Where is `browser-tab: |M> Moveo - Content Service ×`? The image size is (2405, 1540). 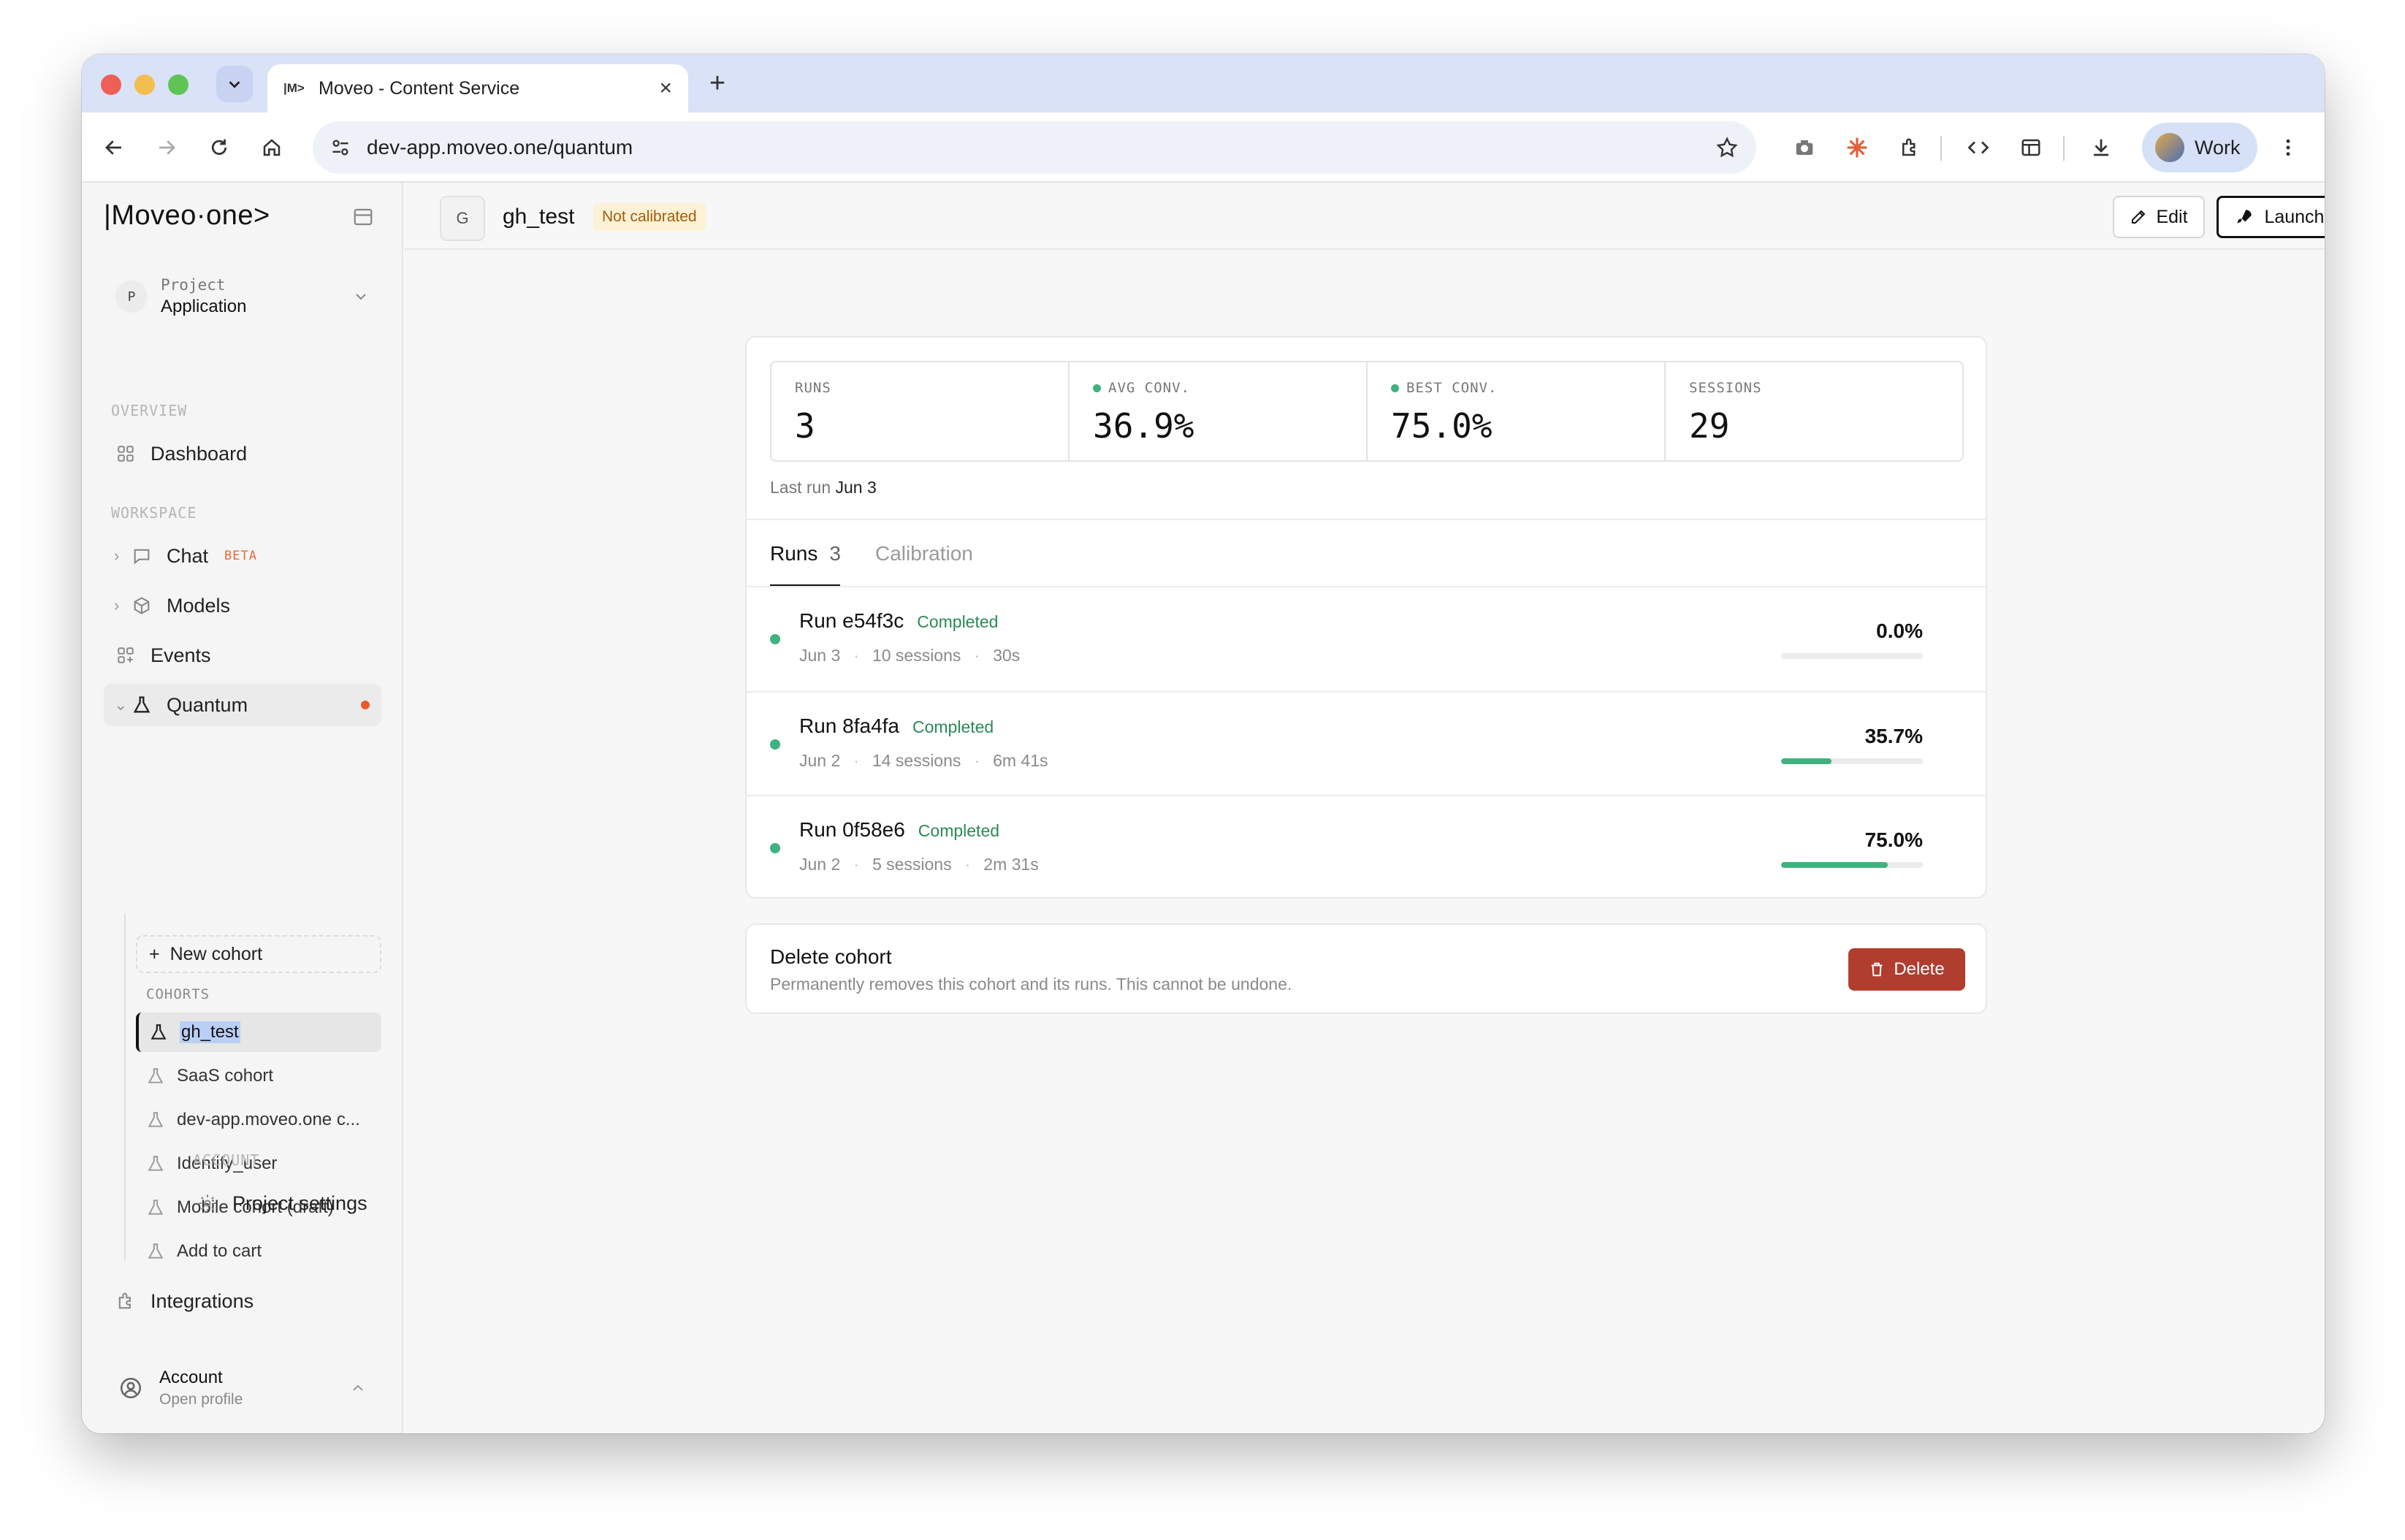
browser-tab: |M> Moveo - Content Service × is located at coordinates (477, 88).